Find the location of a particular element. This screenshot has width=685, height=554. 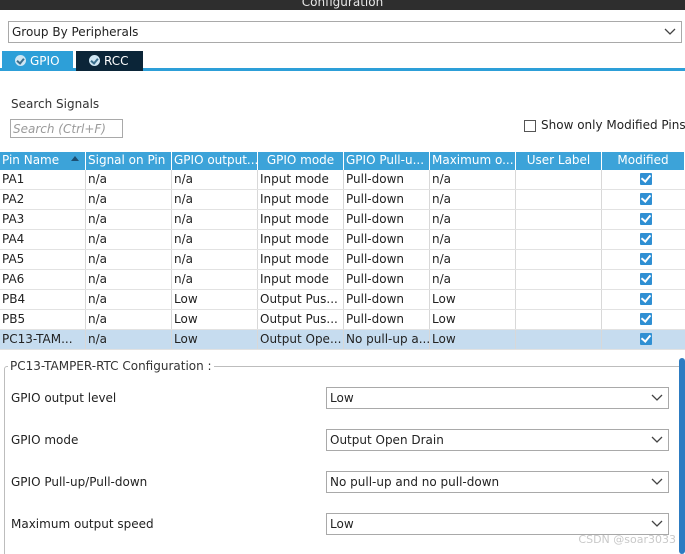

table-row: PB4 n/a Low Output Pus... Pull-down Low is located at coordinates (342, 300).